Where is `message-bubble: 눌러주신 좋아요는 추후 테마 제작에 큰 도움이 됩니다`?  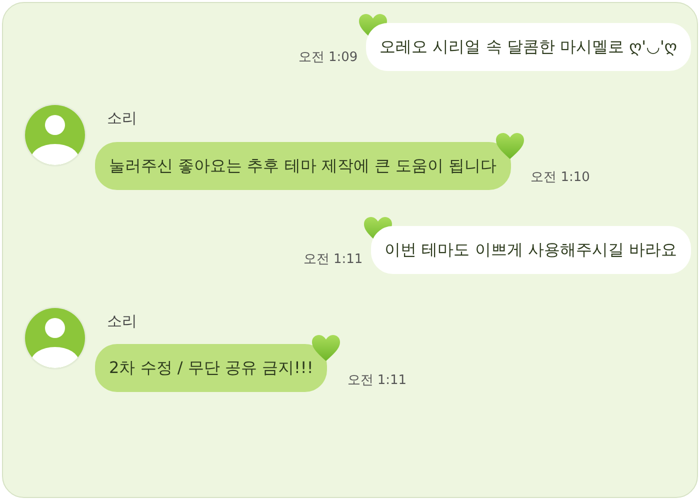
message-bubble: 눌러주신 좋아요는 추후 테마 제작에 큰 도움이 됩니다 is located at coordinates (303, 166).